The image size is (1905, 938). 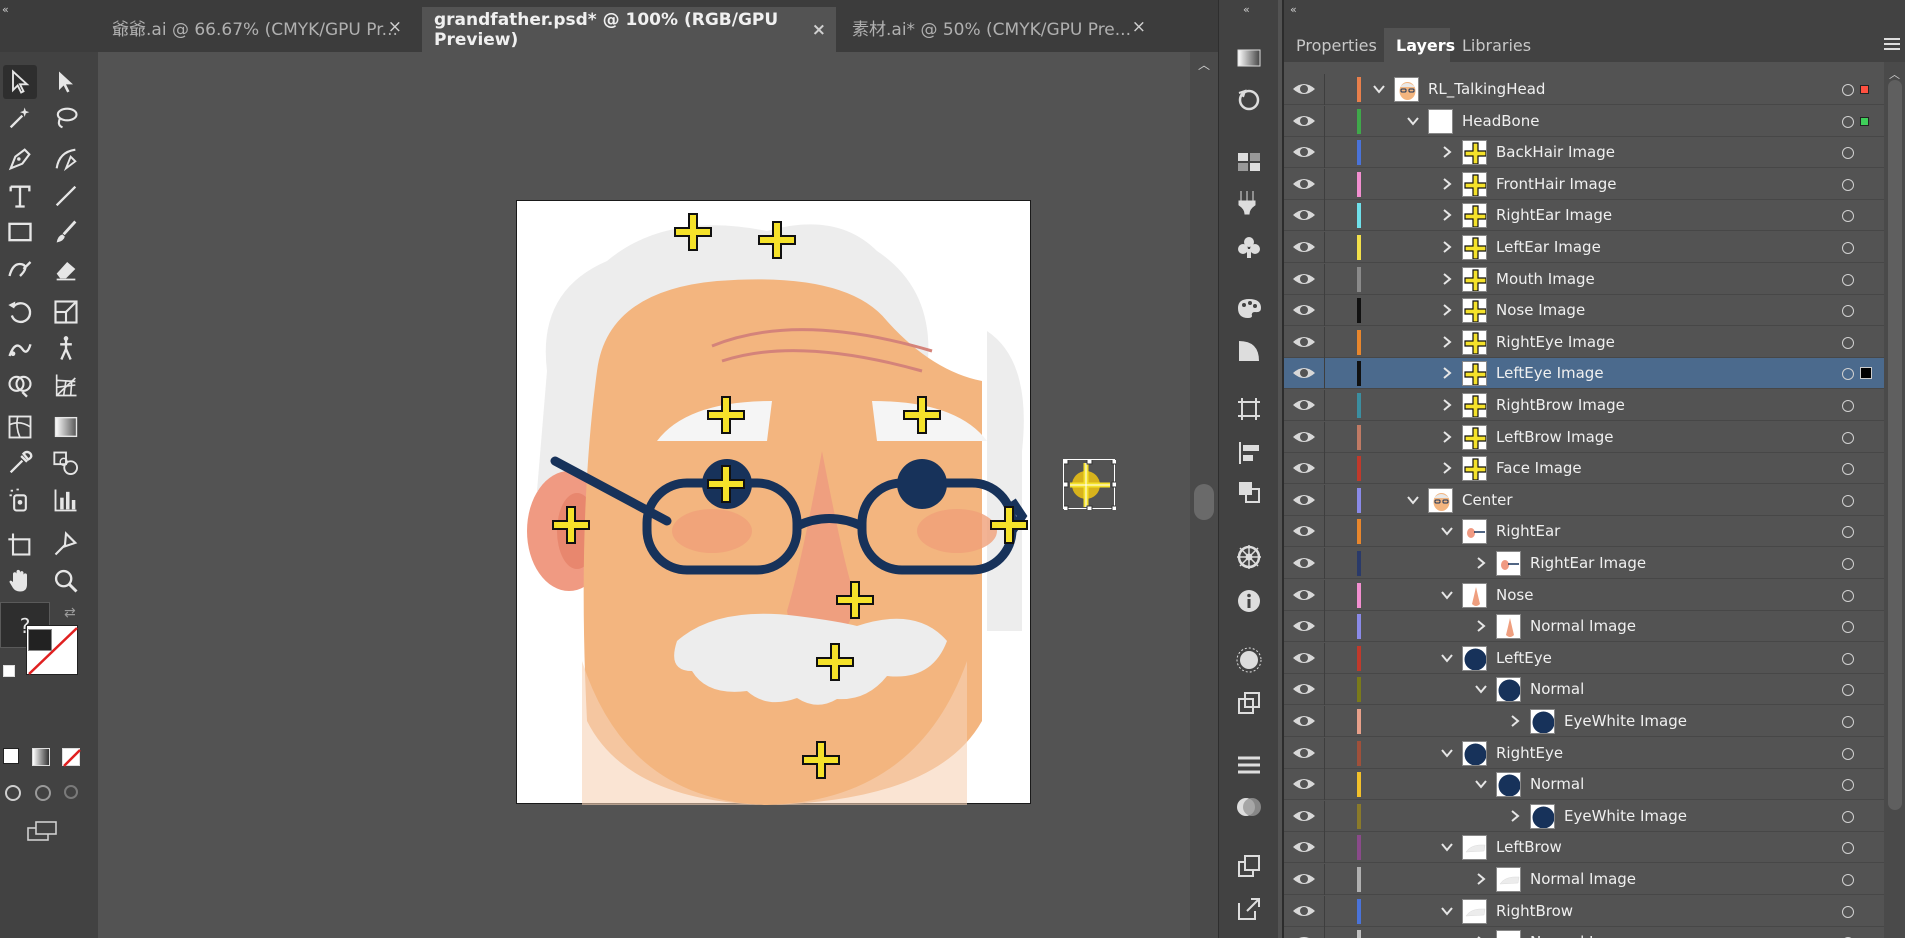 What do you see at coordinates (1529, 847) in the screenshot?
I see `layer-name: LeftBrow` at bounding box center [1529, 847].